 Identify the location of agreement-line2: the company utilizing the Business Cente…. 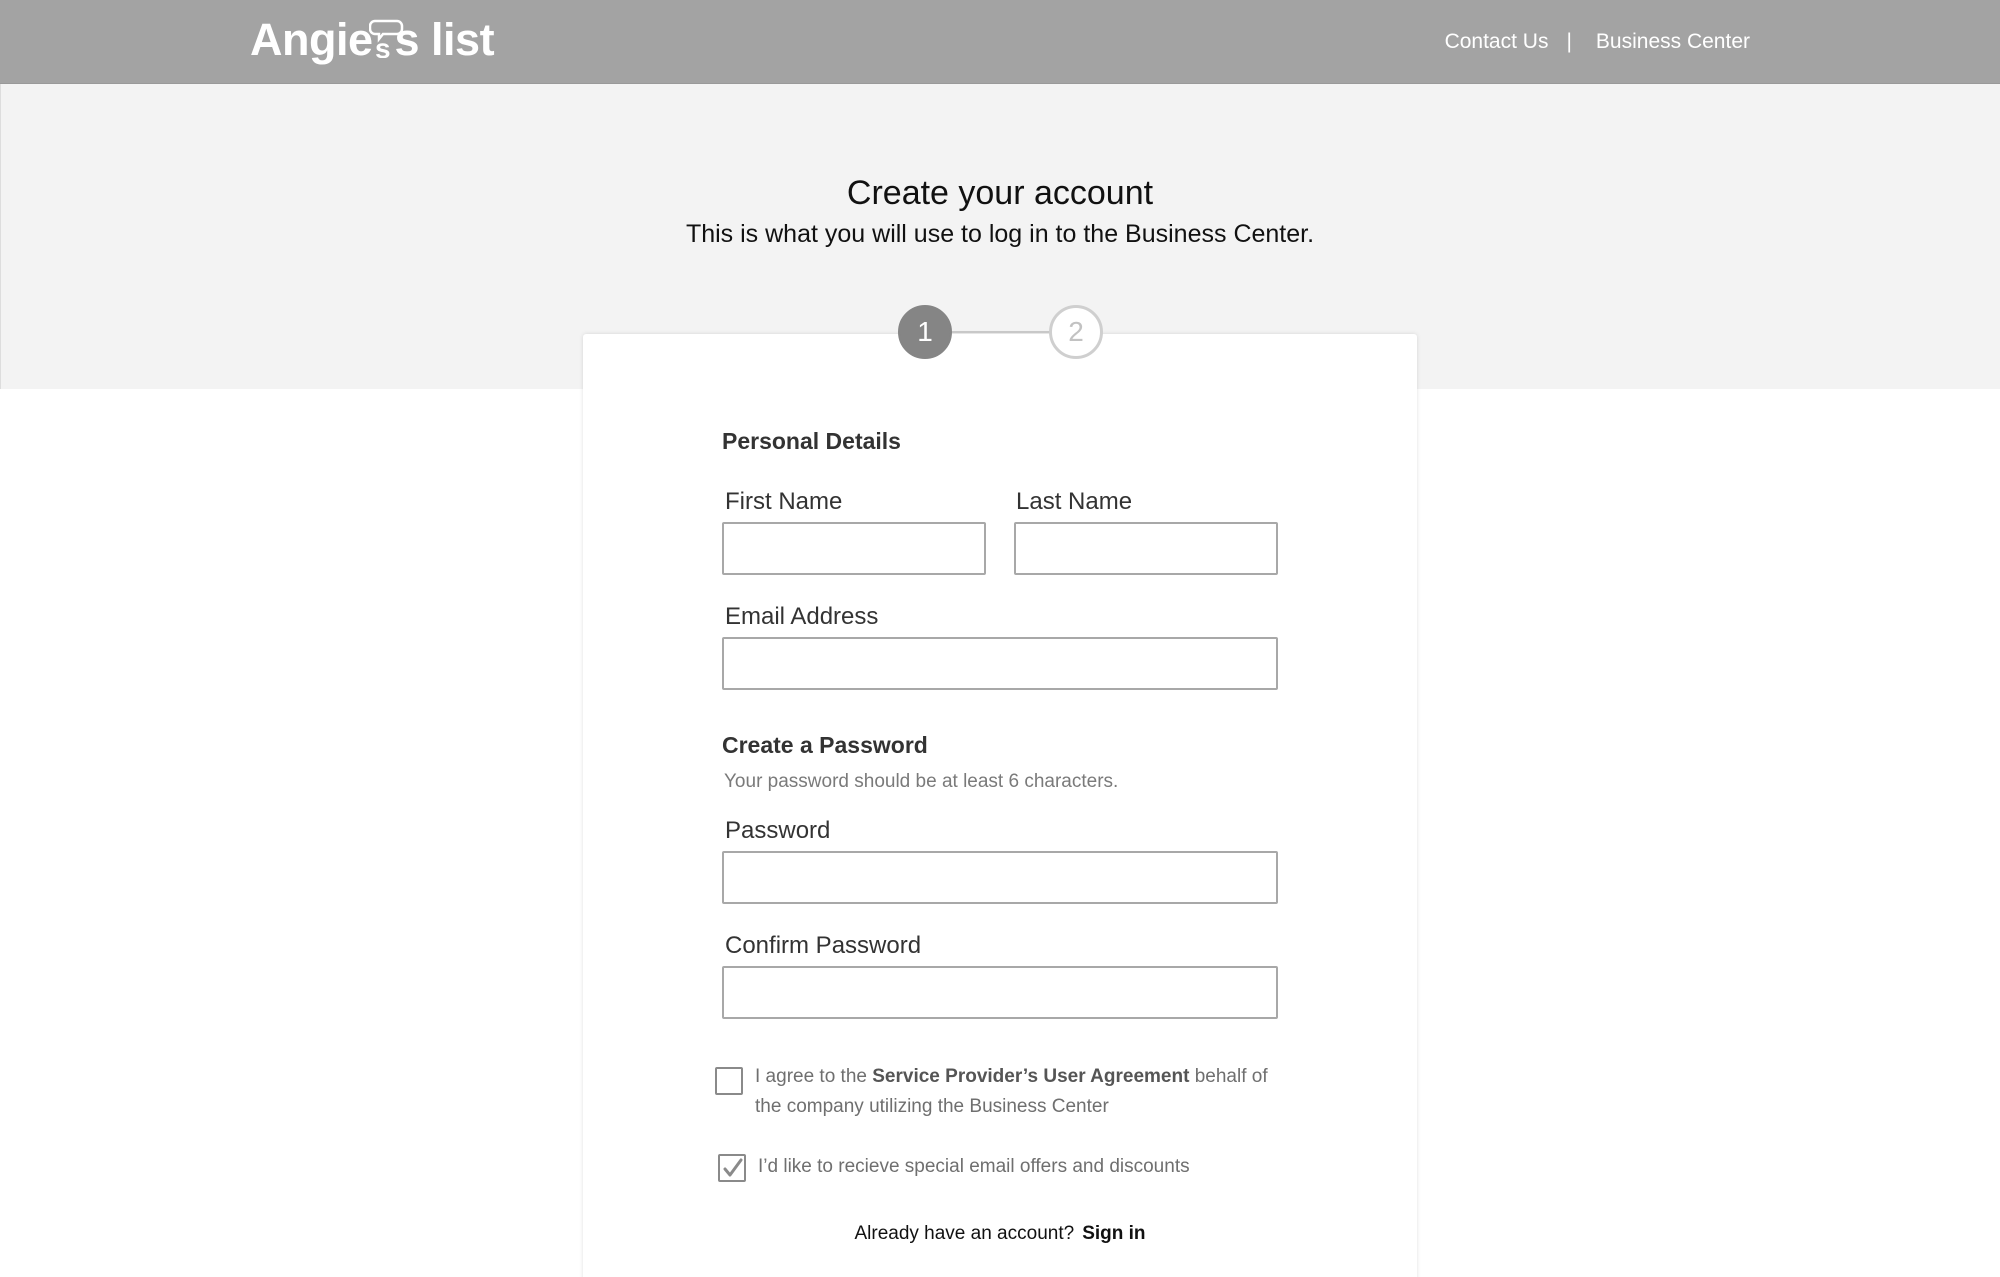
(932, 1106).